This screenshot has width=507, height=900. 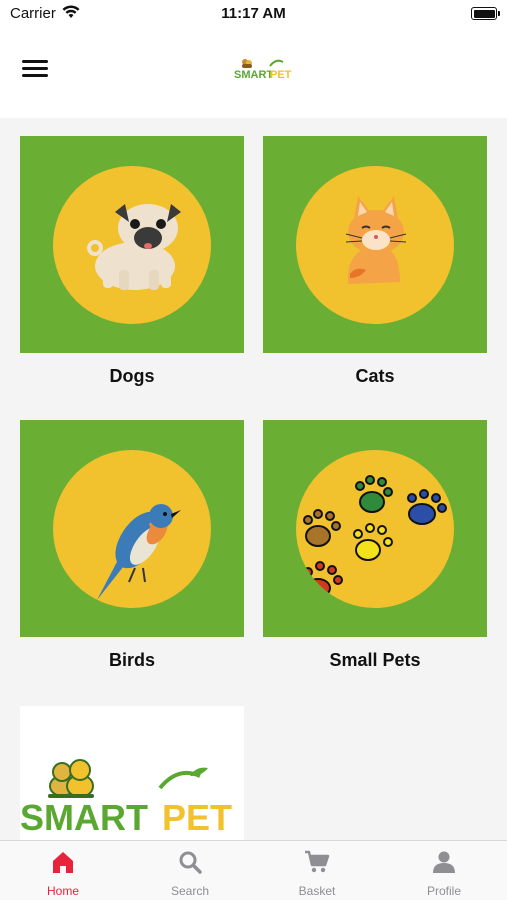 I want to click on promo-logo-card: SMART PET, so click(x=132, y=773).